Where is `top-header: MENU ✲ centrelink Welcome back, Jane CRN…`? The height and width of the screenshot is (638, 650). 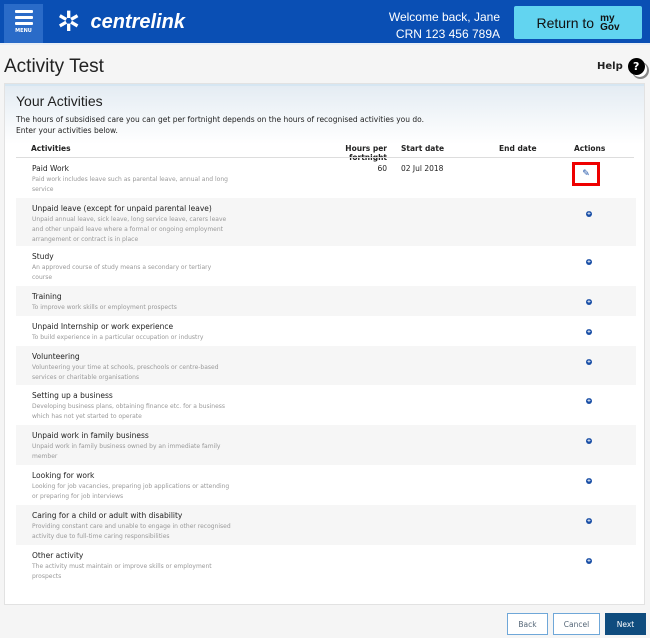 top-header: MENU ✲ centrelink Welcome back, Jane CRN… is located at coordinates (325, 22).